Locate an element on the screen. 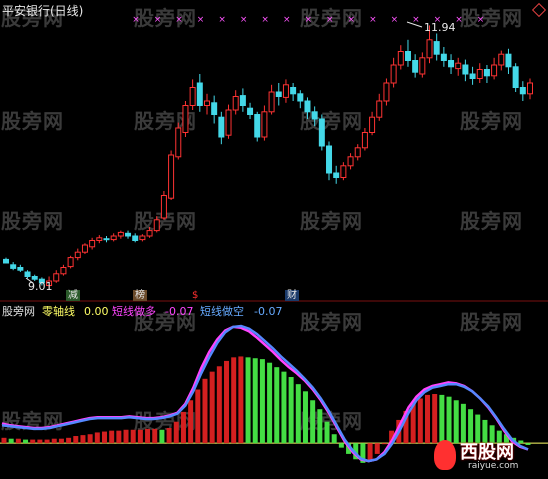  event-tag-board: 榜 is located at coordinates (140, 295).